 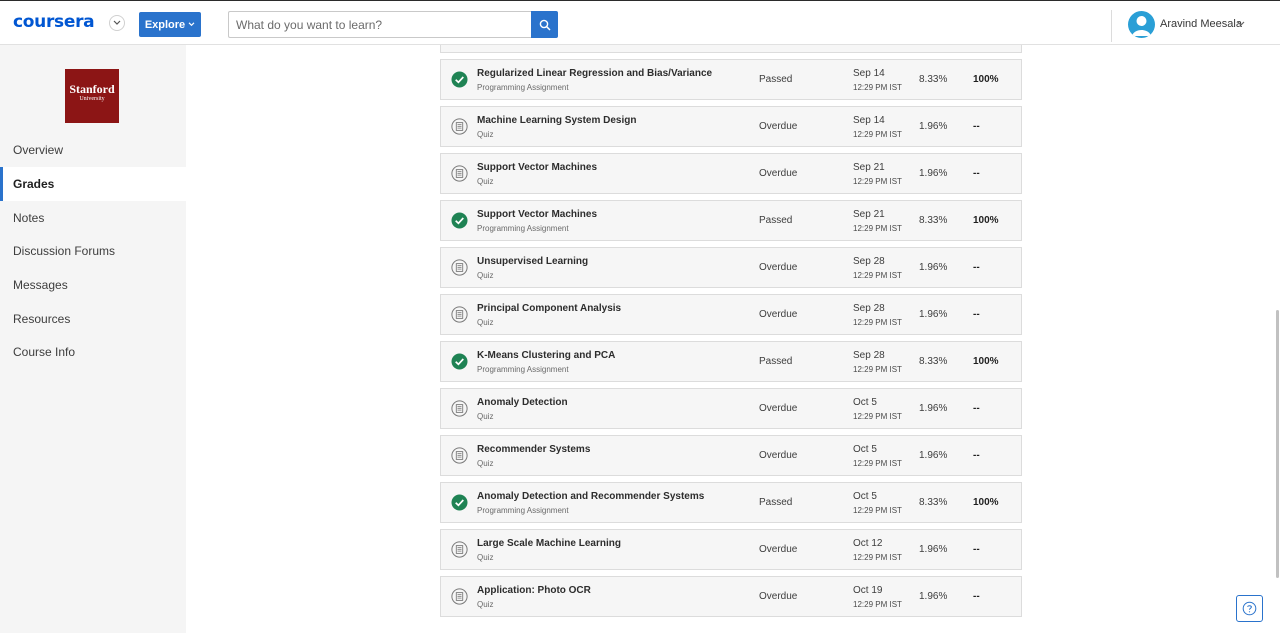 I want to click on search-button, so click(x=544, y=24).